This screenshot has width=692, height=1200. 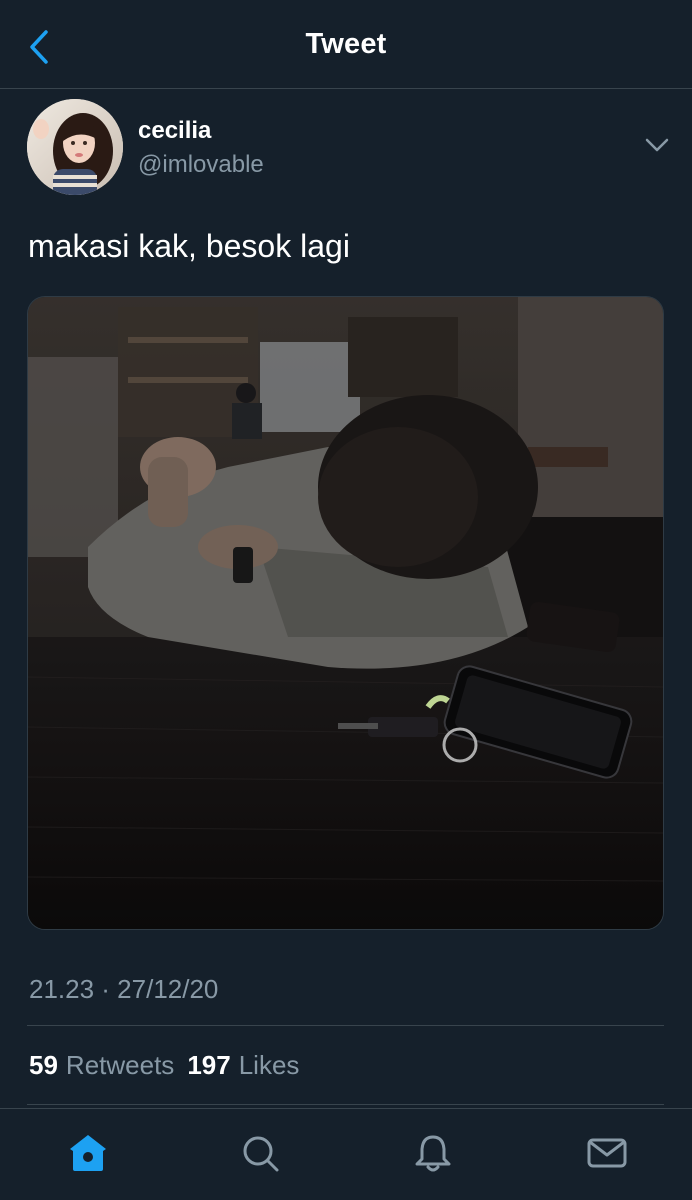 What do you see at coordinates (120, 1065) in the screenshot?
I see `retweets-label: Retweets` at bounding box center [120, 1065].